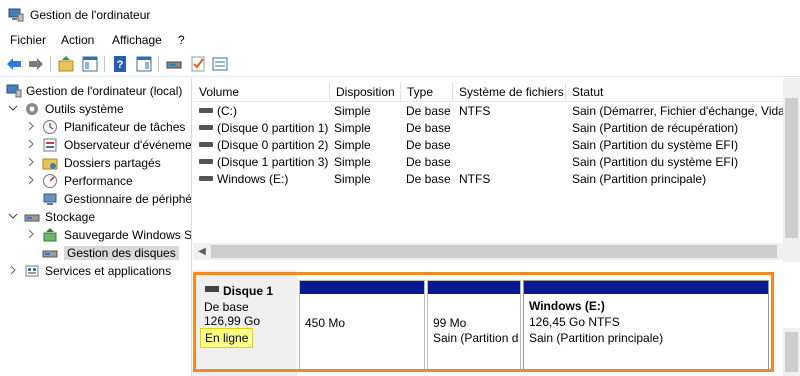 This screenshot has width=800, height=376. I want to click on shared-folder-icon, so click(50, 164).